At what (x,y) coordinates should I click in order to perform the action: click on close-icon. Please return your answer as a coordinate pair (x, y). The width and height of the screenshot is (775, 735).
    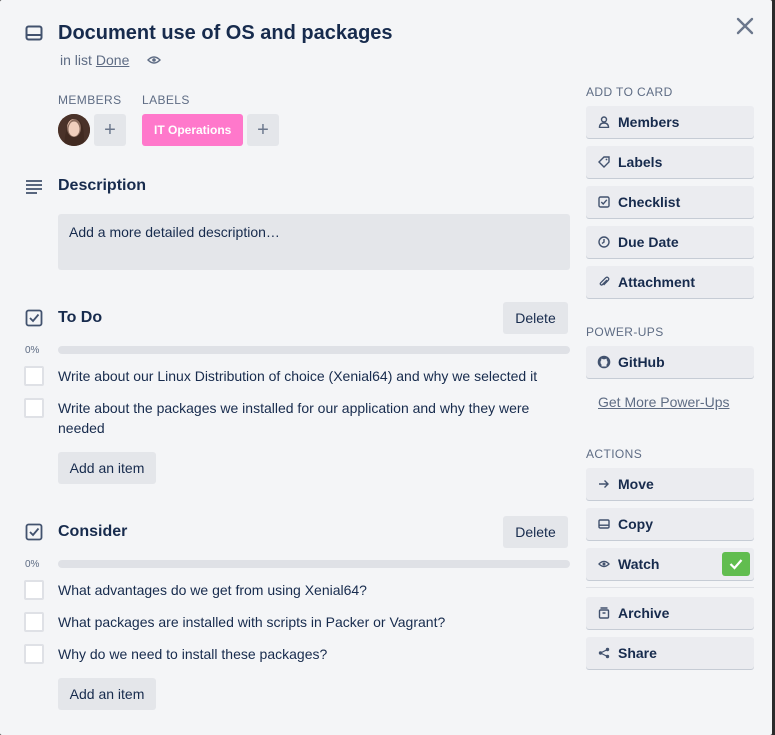
    Looking at the image, I should click on (745, 26).